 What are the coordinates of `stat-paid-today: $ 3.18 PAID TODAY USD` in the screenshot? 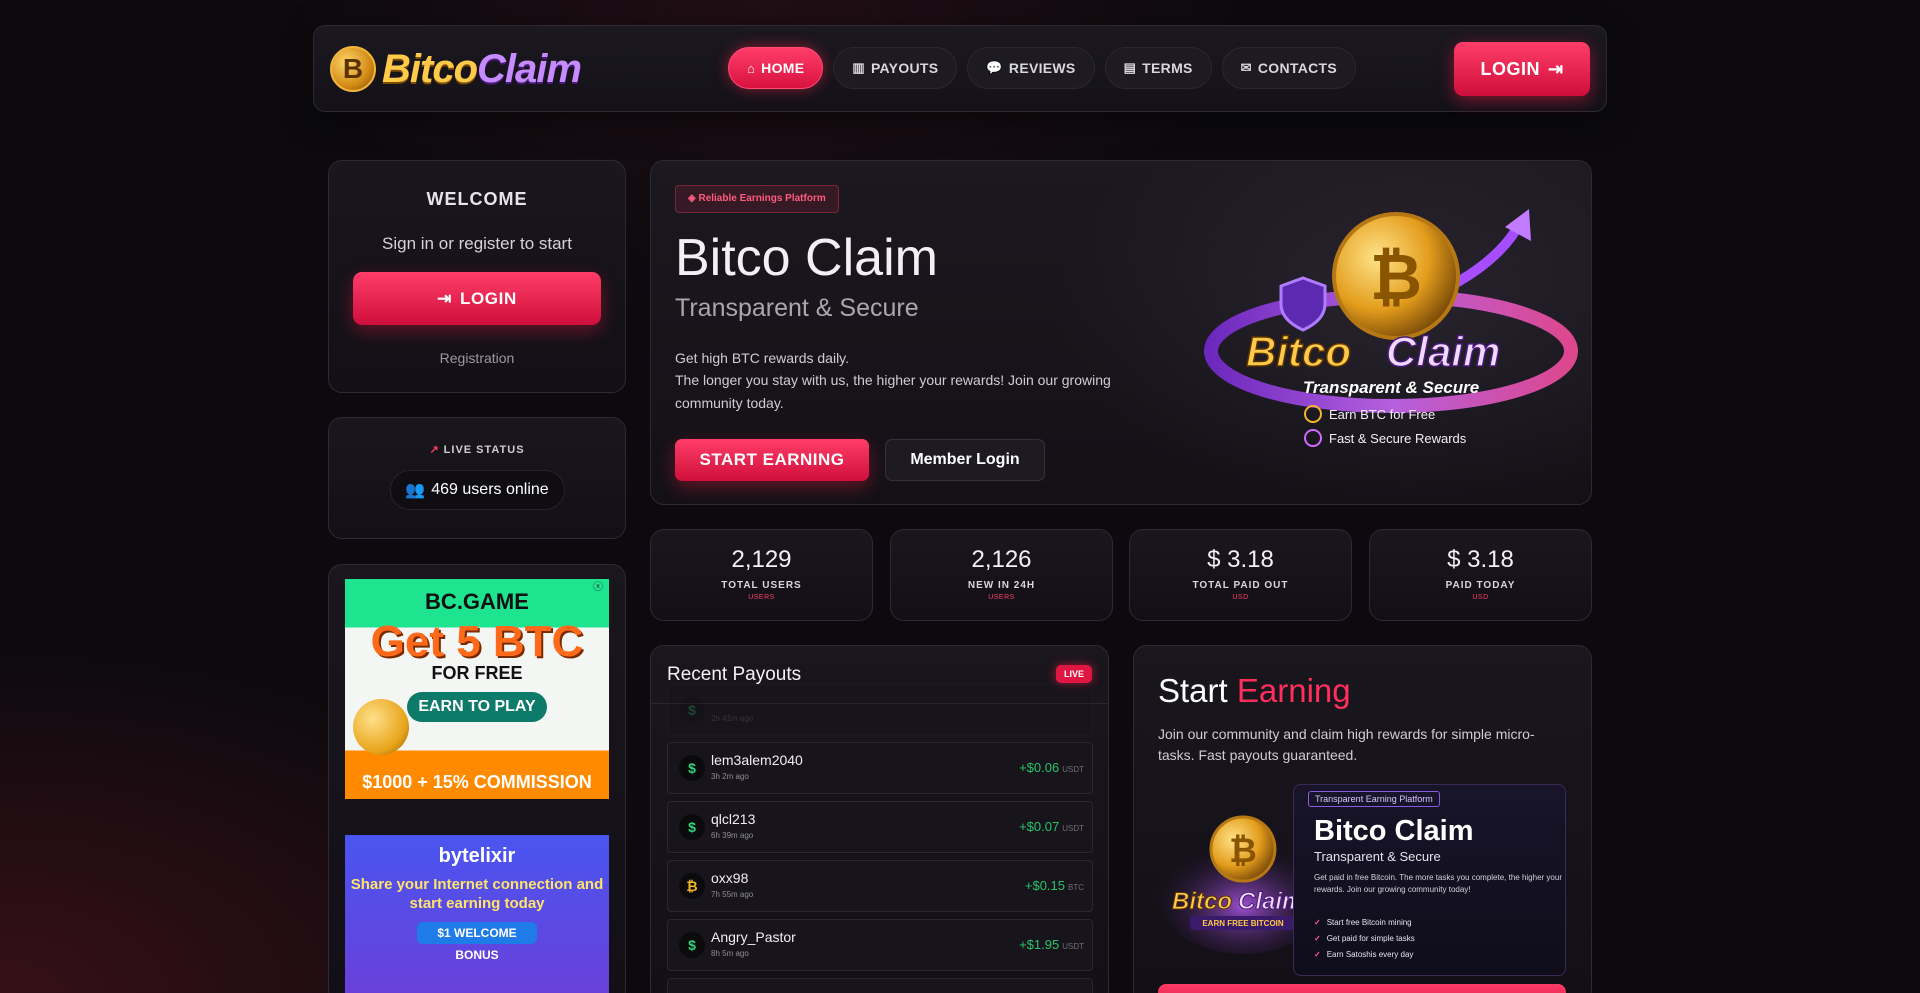 It's located at (1480, 575).